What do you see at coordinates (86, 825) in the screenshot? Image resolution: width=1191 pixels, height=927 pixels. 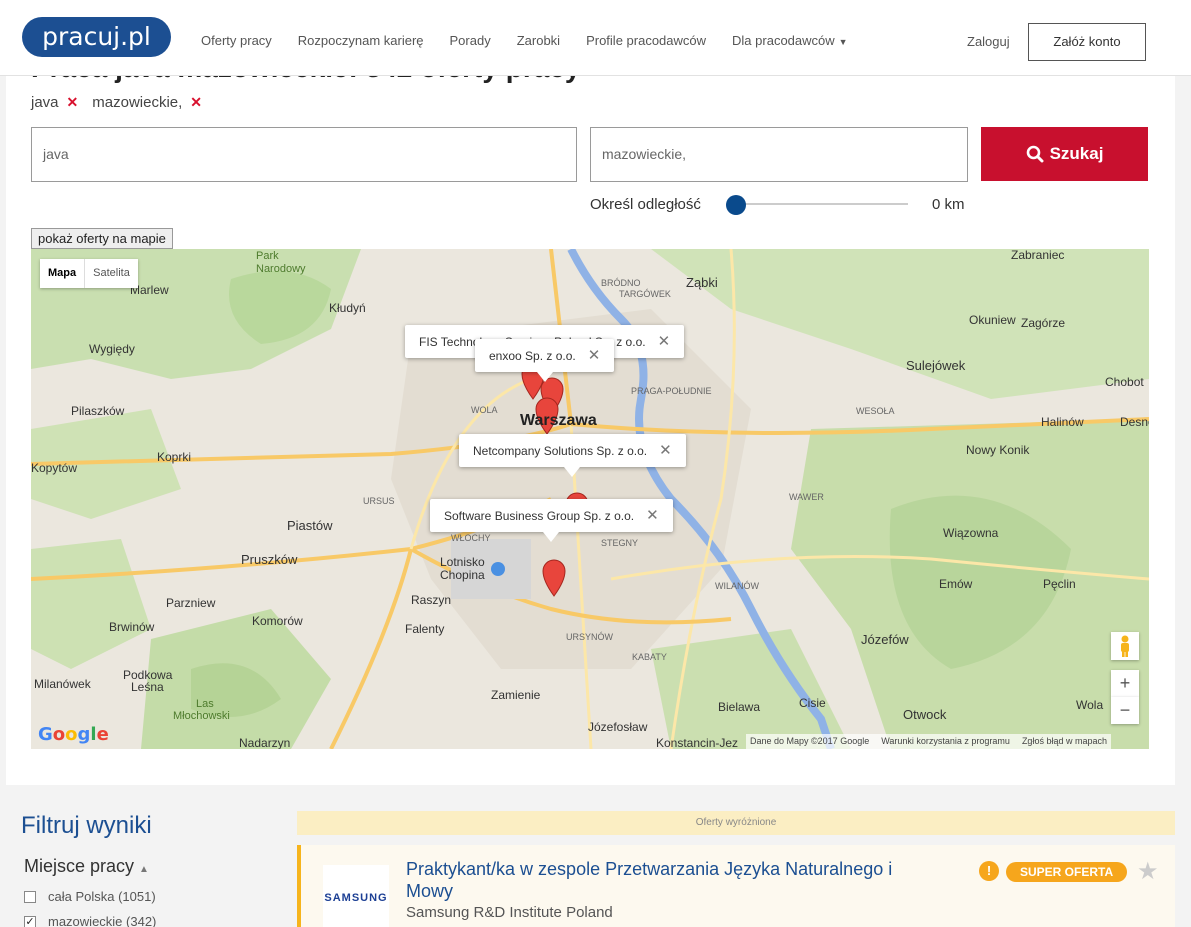 I see `filters-title: Filtruj wyniki` at bounding box center [86, 825].